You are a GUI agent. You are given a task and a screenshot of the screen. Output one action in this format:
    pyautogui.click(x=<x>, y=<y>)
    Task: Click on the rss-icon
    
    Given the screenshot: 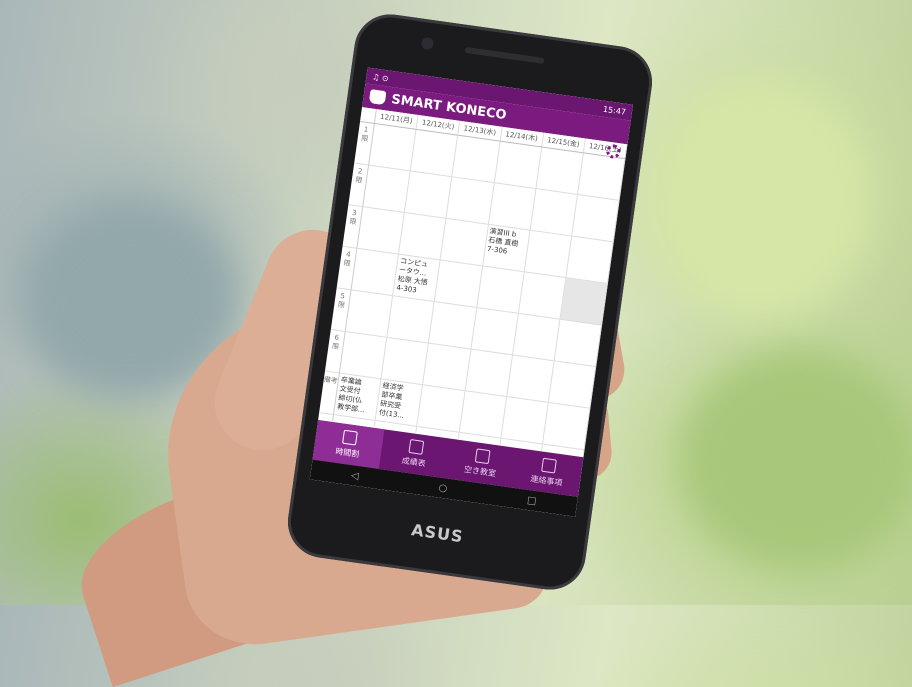 What is the action you would take?
    pyautogui.click(x=548, y=465)
    